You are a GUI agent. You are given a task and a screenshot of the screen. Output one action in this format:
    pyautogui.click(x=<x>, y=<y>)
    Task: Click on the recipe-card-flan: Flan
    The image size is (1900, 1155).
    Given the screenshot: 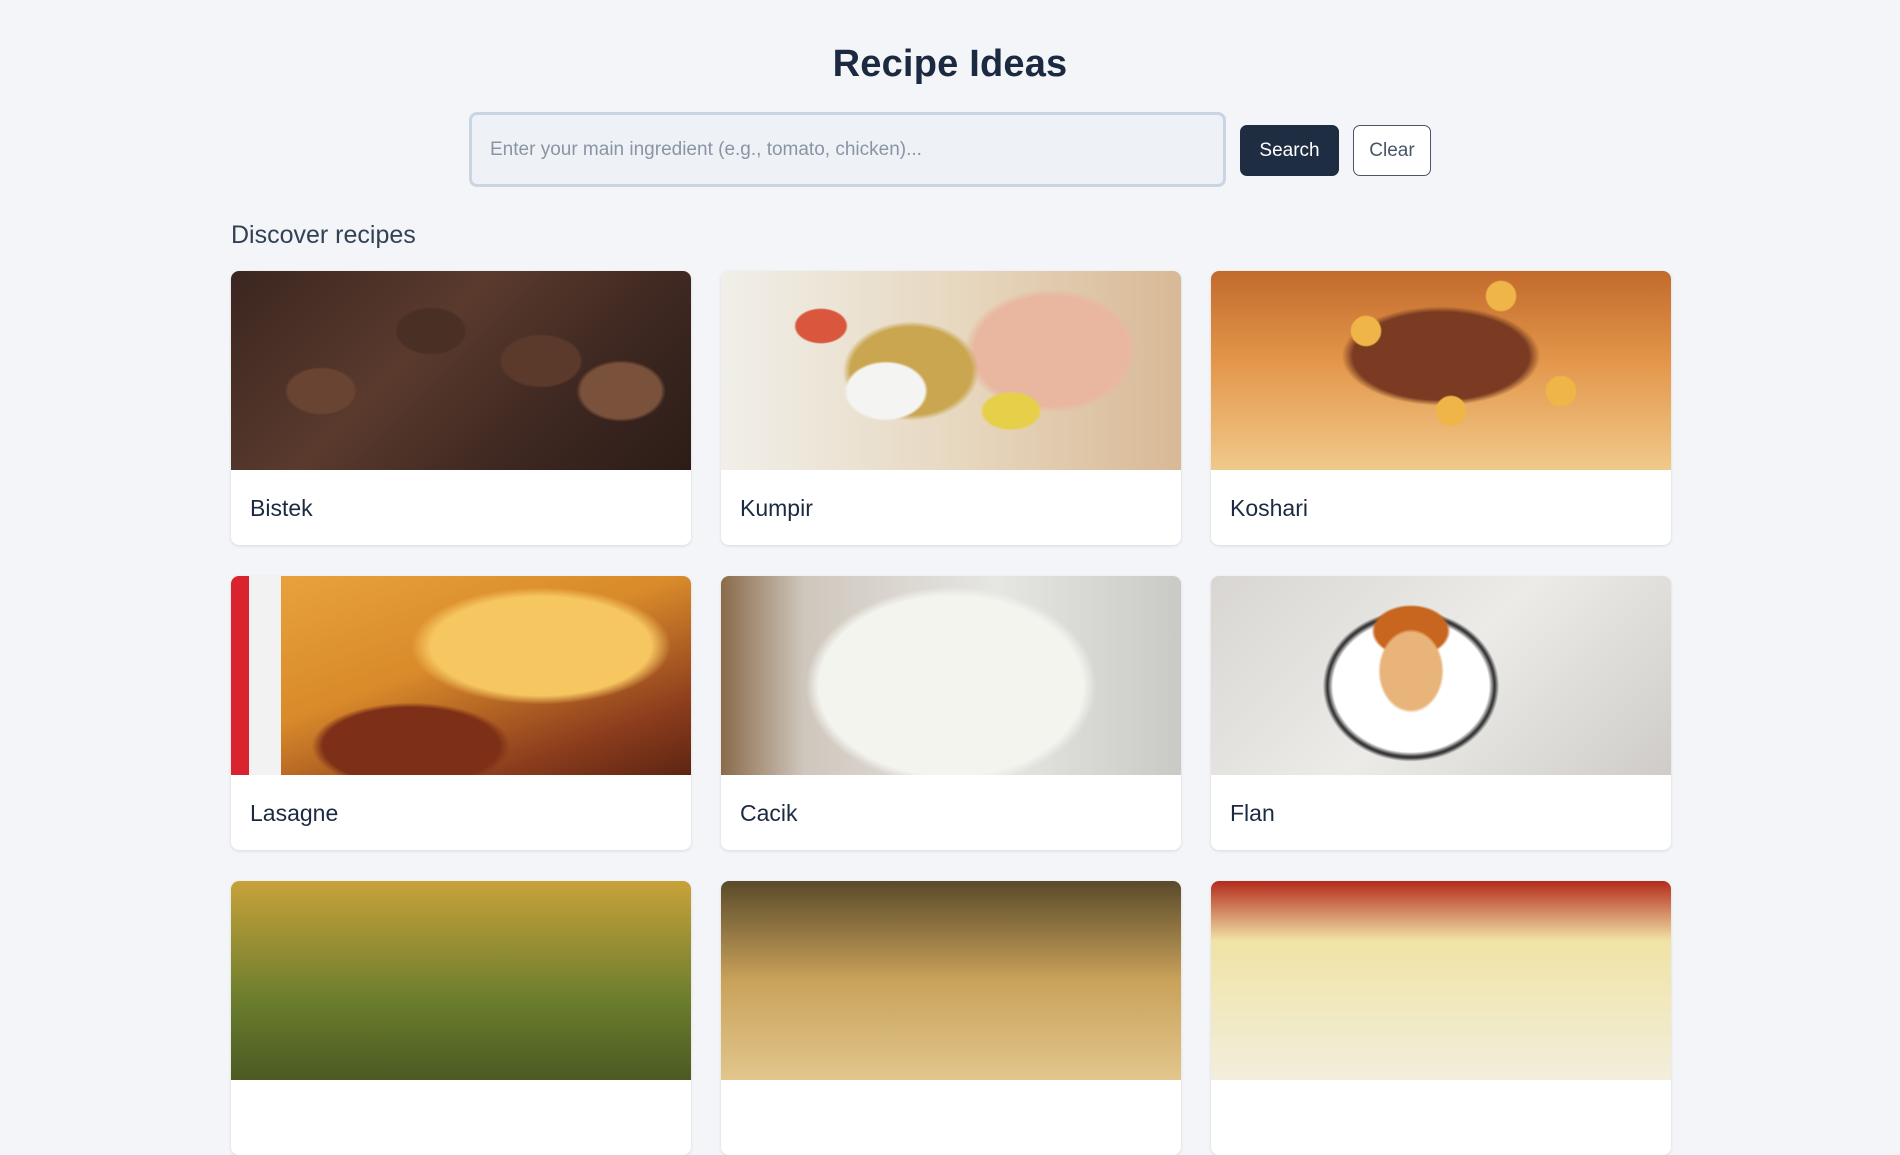 What is the action you would take?
    pyautogui.click(x=1441, y=713)
    